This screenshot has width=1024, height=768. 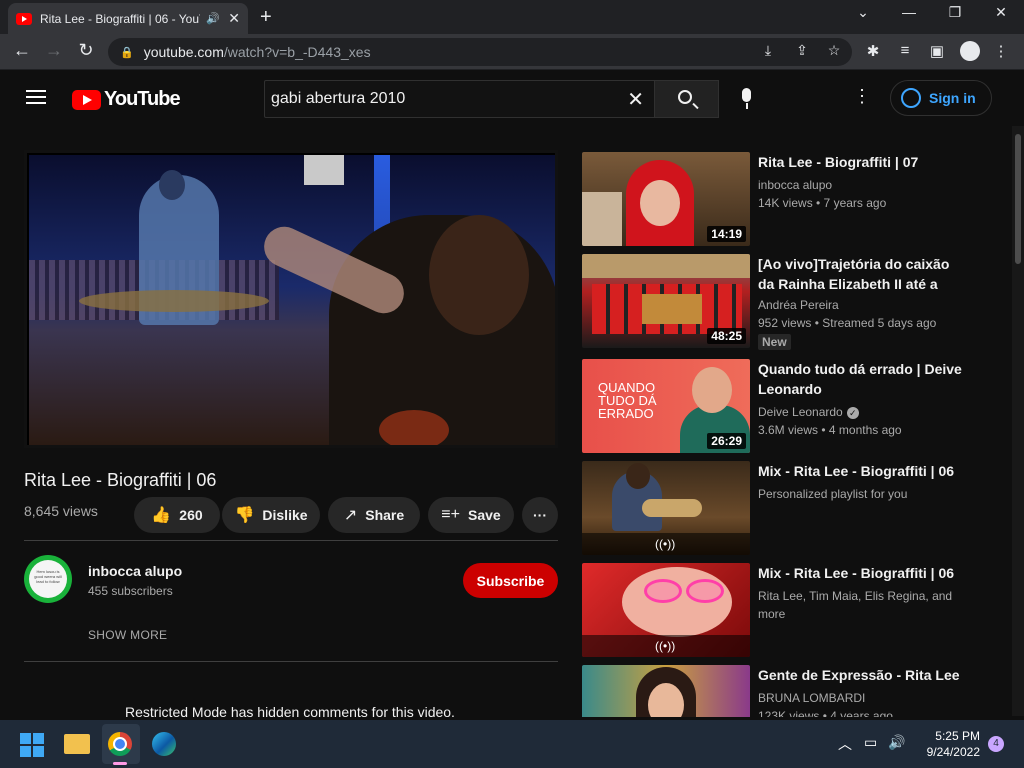 What do you see at coordinates (602, 219) in the screenshot?
I see `thumb-chair` at bounding box center [602, 219].